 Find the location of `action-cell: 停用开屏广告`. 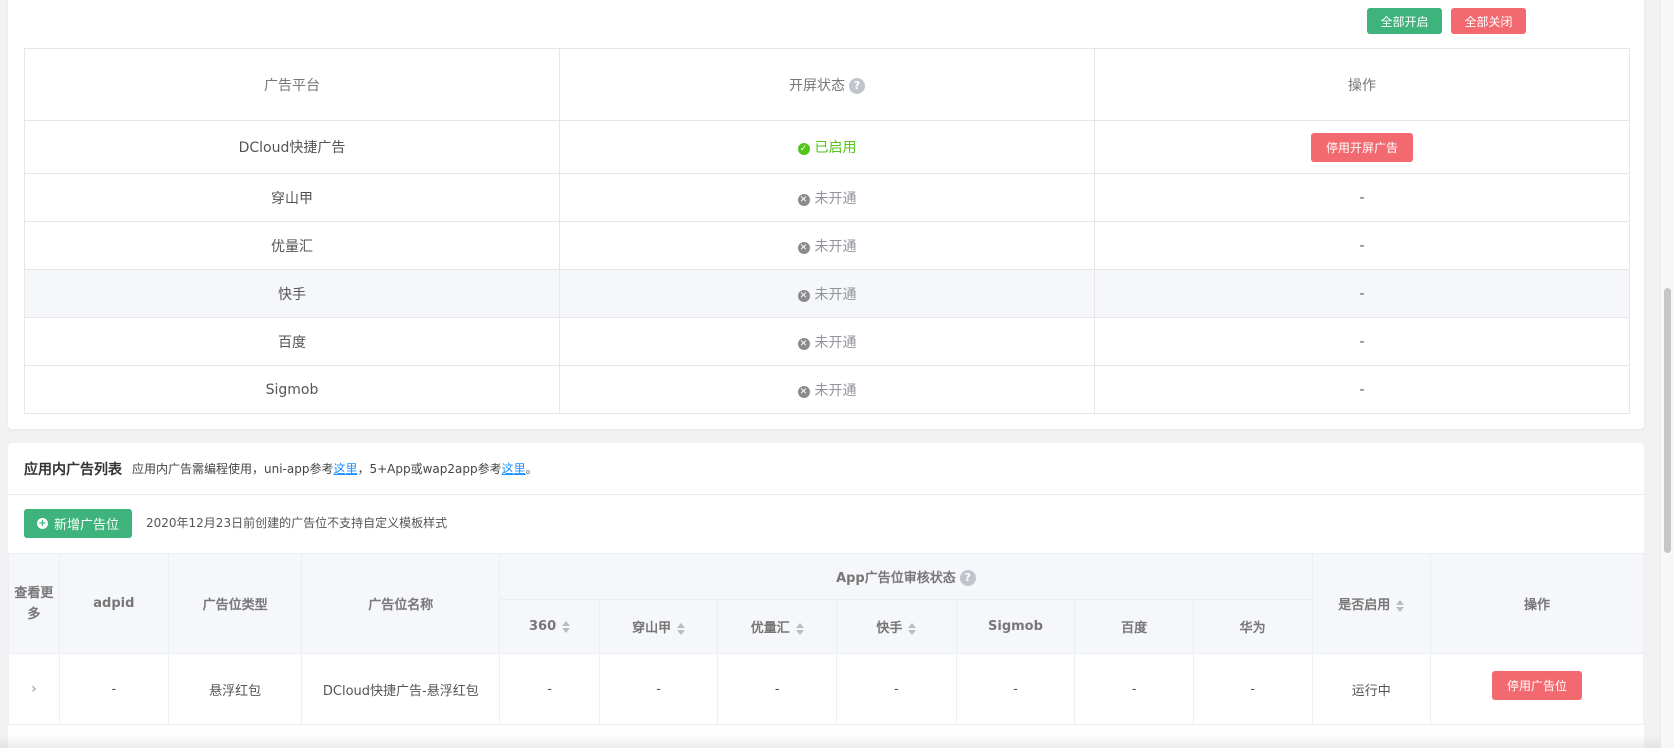

action-cell: 停用开屏广告 is located at coordinates (1362, 147).